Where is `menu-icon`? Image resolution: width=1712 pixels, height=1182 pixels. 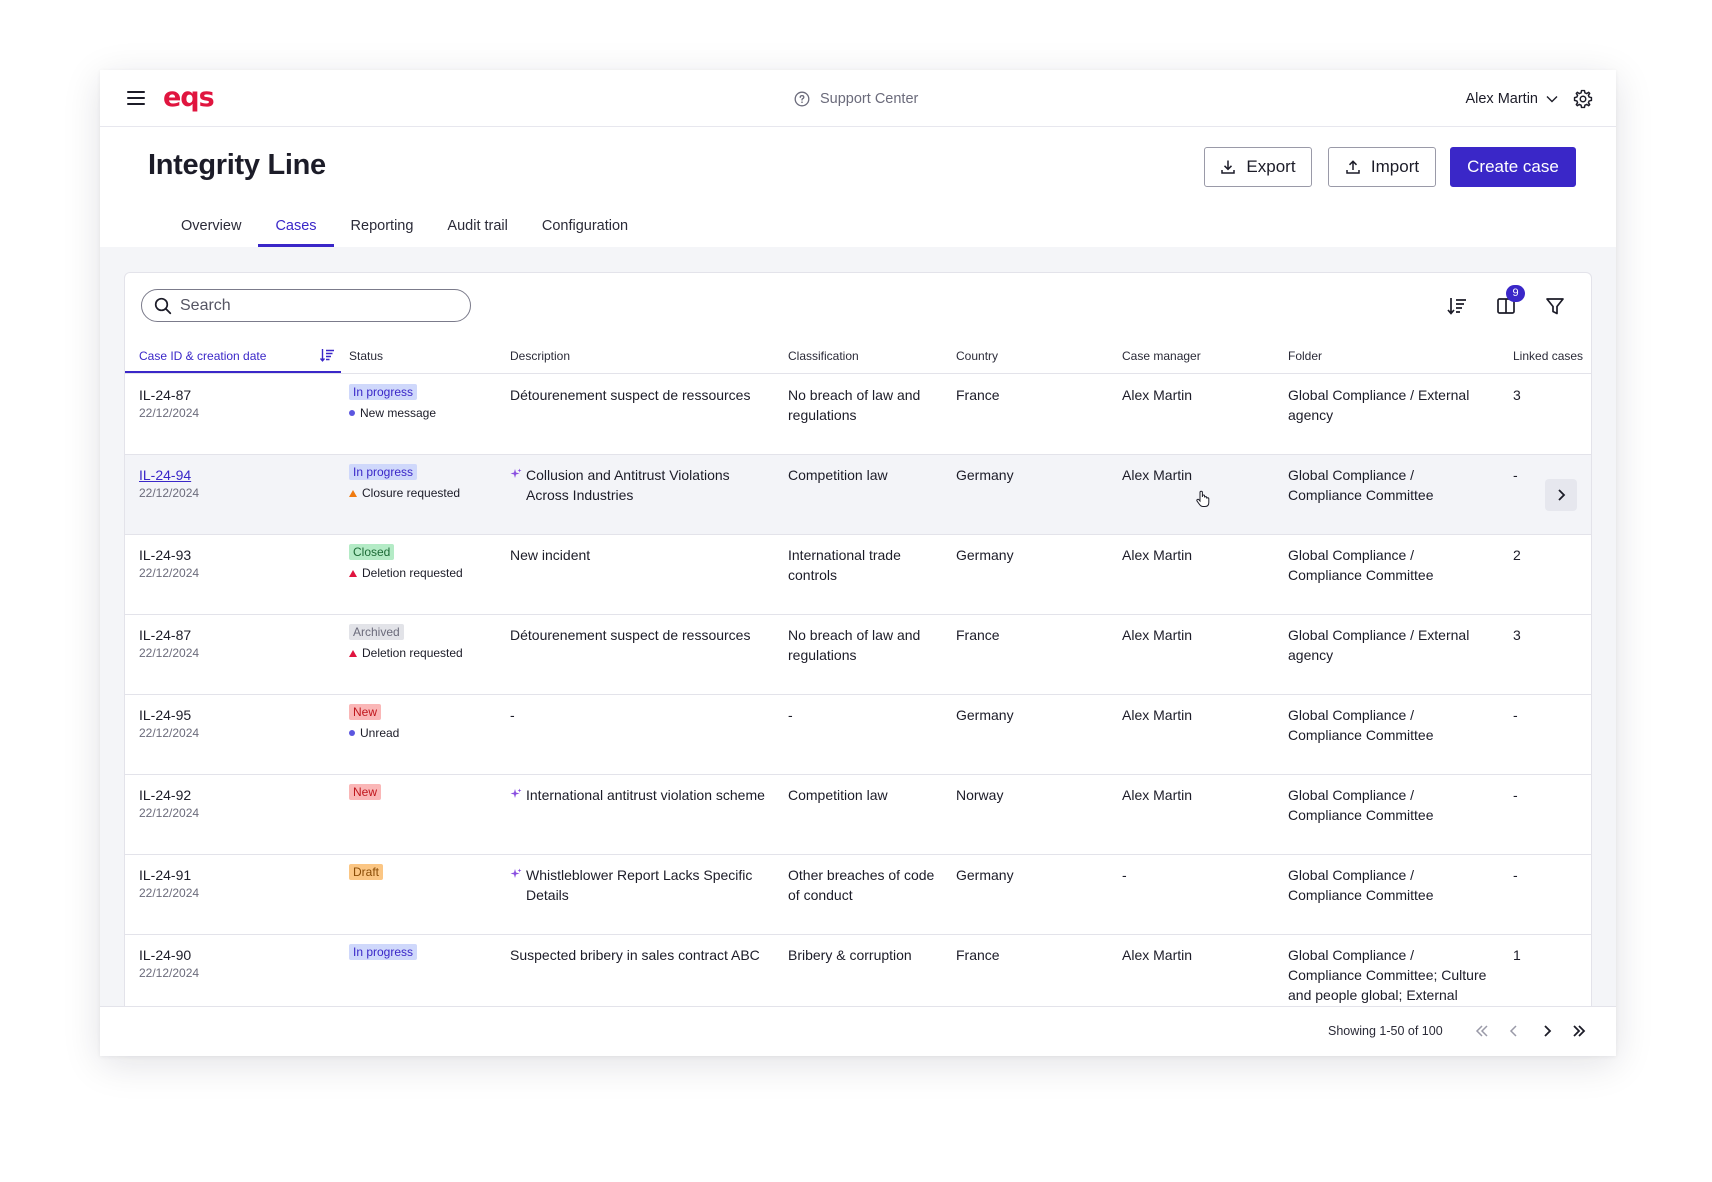 menu-icon is located at coordinates (136, 98).